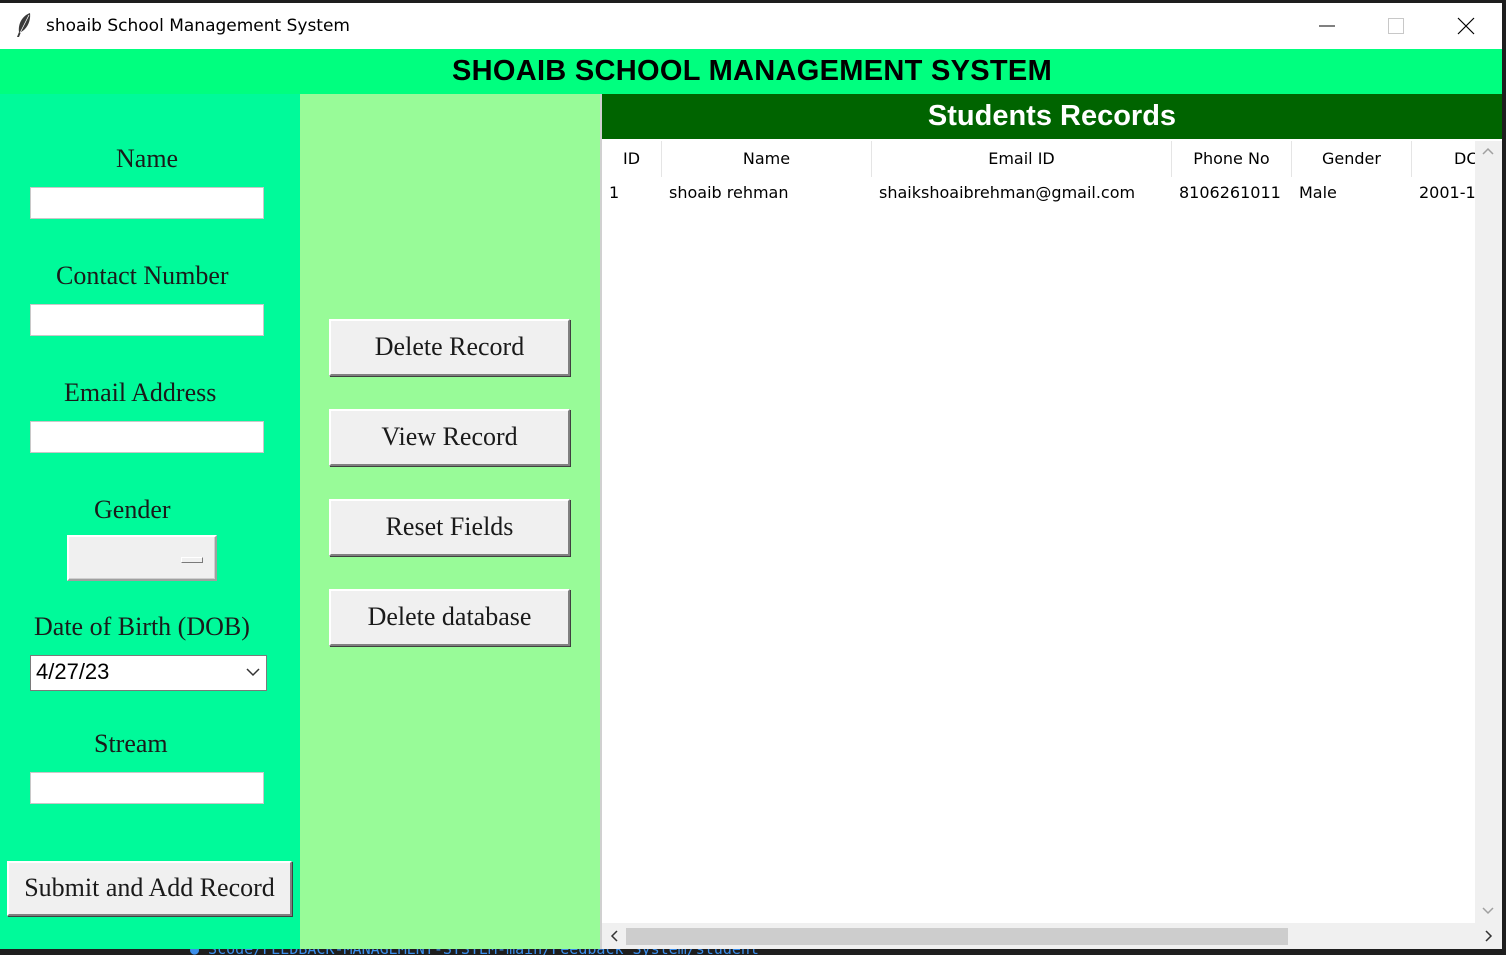 This screenshot has width=1506, height=955. I want to click on dob-label: Date of Birth (DOB), so click(142, 626).